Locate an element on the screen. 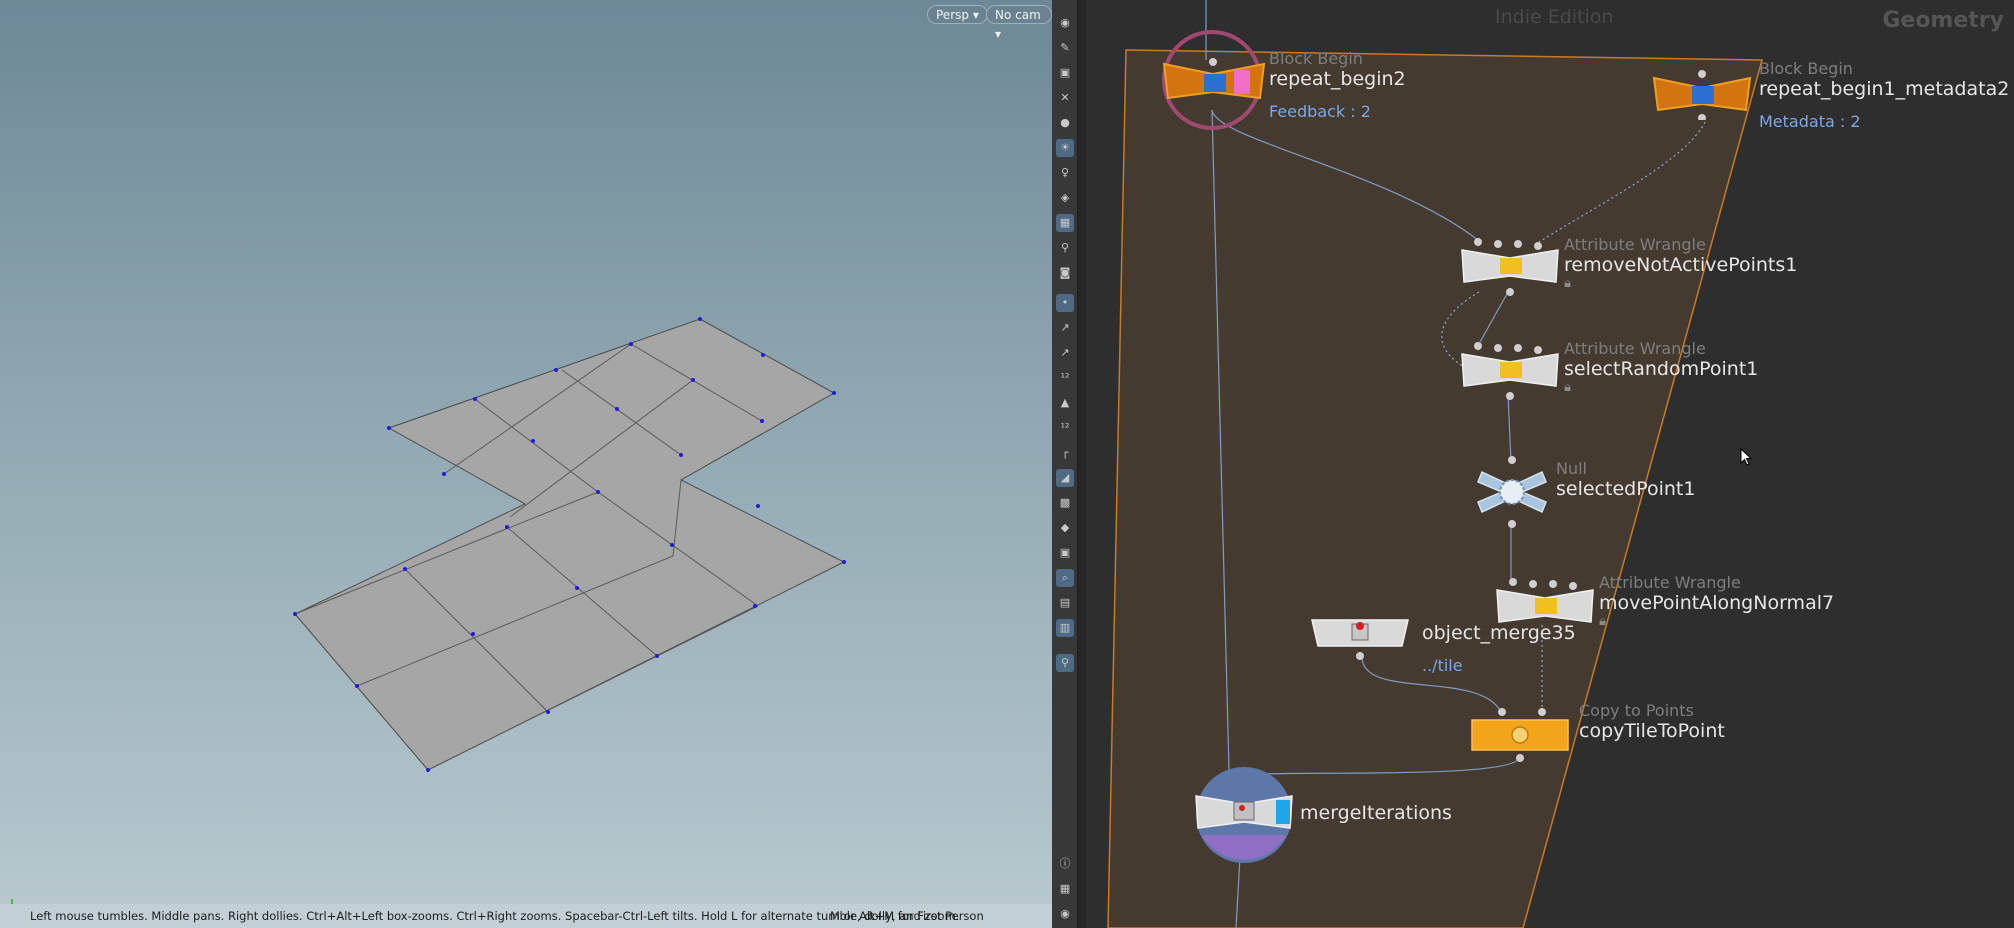  status-text-secondary: M or Alt+M for First Person Navigation. is located at coordinates (907, 916).